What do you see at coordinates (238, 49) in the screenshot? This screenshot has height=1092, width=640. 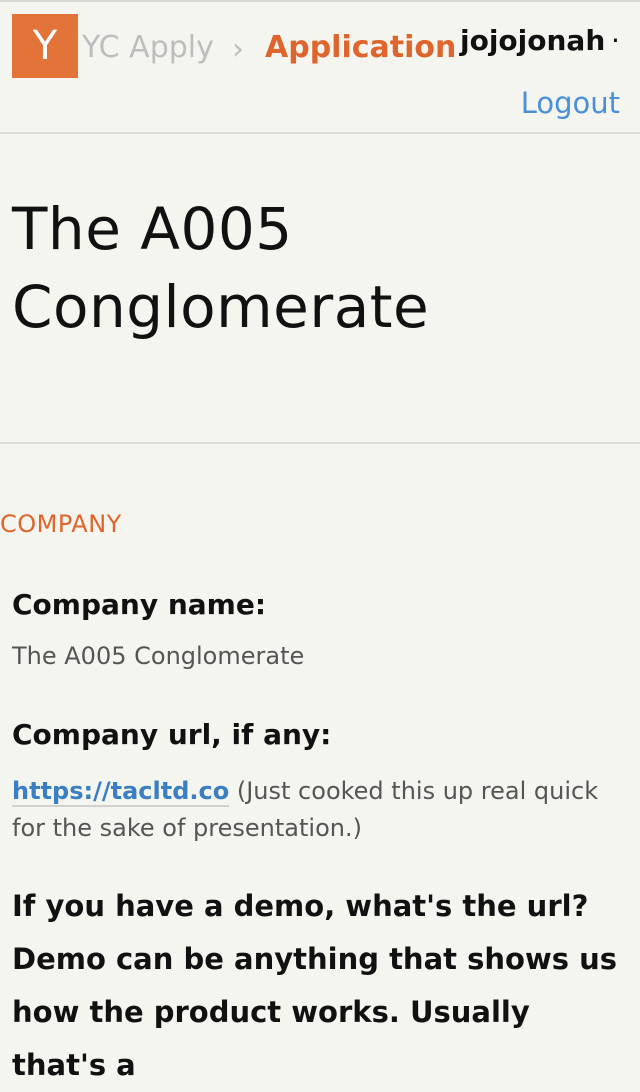 I see `chevron-right-icon: ›` at bounding box center [238, 49].